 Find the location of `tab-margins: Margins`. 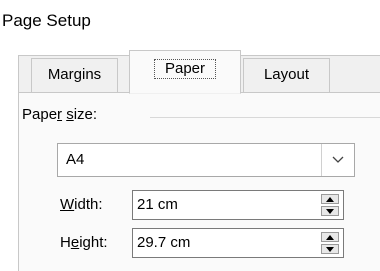

tab-margins: Margins is located at coordinates (74, 75).